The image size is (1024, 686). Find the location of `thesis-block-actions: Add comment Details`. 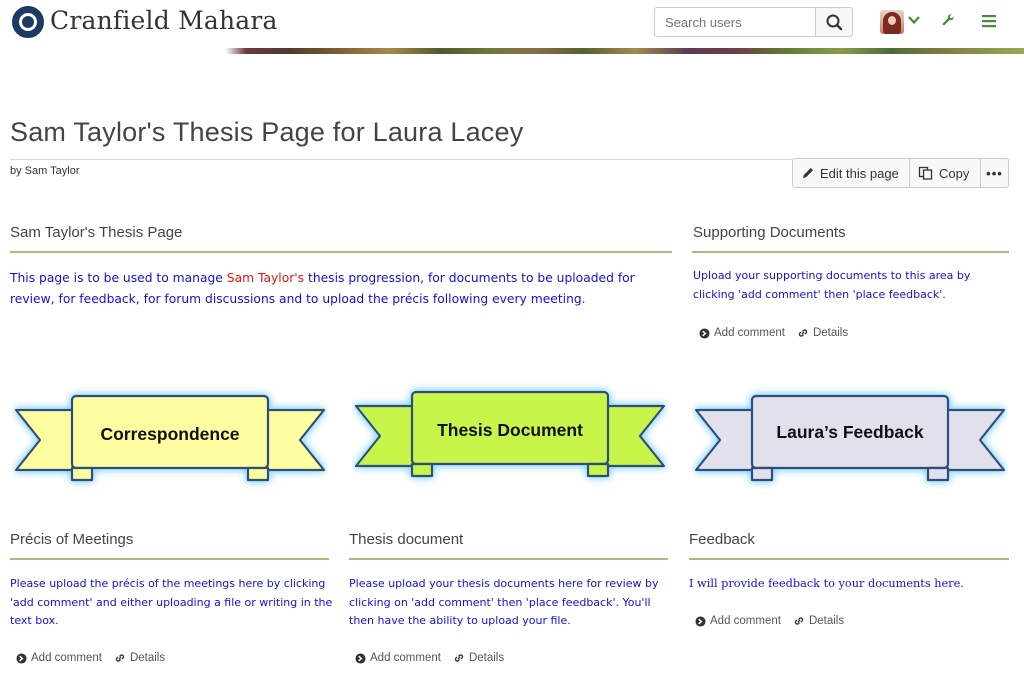

thesis-block-actions: Add comment Details is located at coordinates (435, 658).